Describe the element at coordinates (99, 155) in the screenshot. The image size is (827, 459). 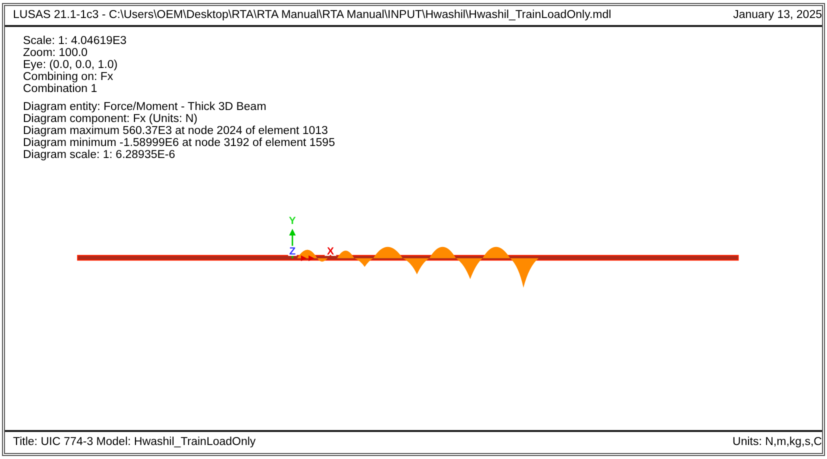
I see `info-line: Diagram scale: 1: 6.28935E-6` at that location.